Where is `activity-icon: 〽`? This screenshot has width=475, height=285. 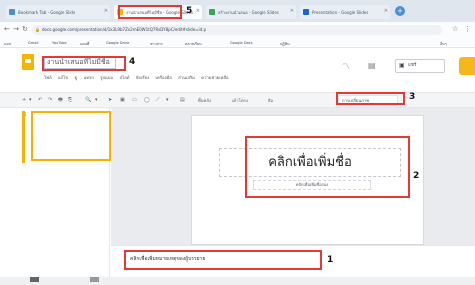 activity-icon: 〽 is located at coordinates (346, 66).